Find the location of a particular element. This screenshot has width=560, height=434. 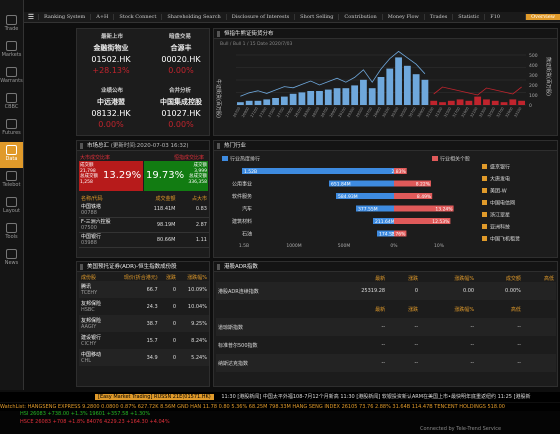

nav-item-1: A+H is located at coordinates (101, 17).